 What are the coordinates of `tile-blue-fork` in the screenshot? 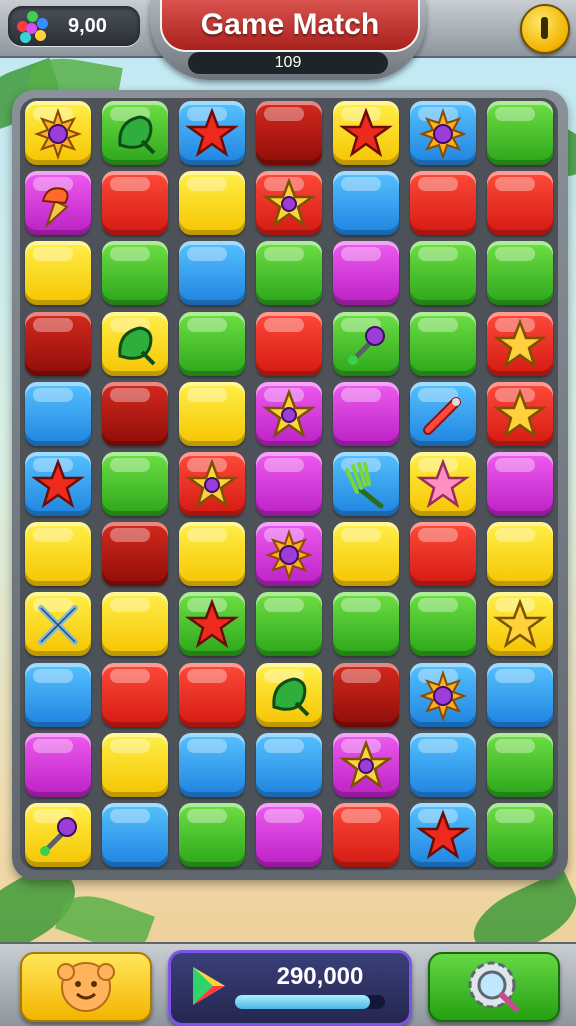 It's located at (365, 484).